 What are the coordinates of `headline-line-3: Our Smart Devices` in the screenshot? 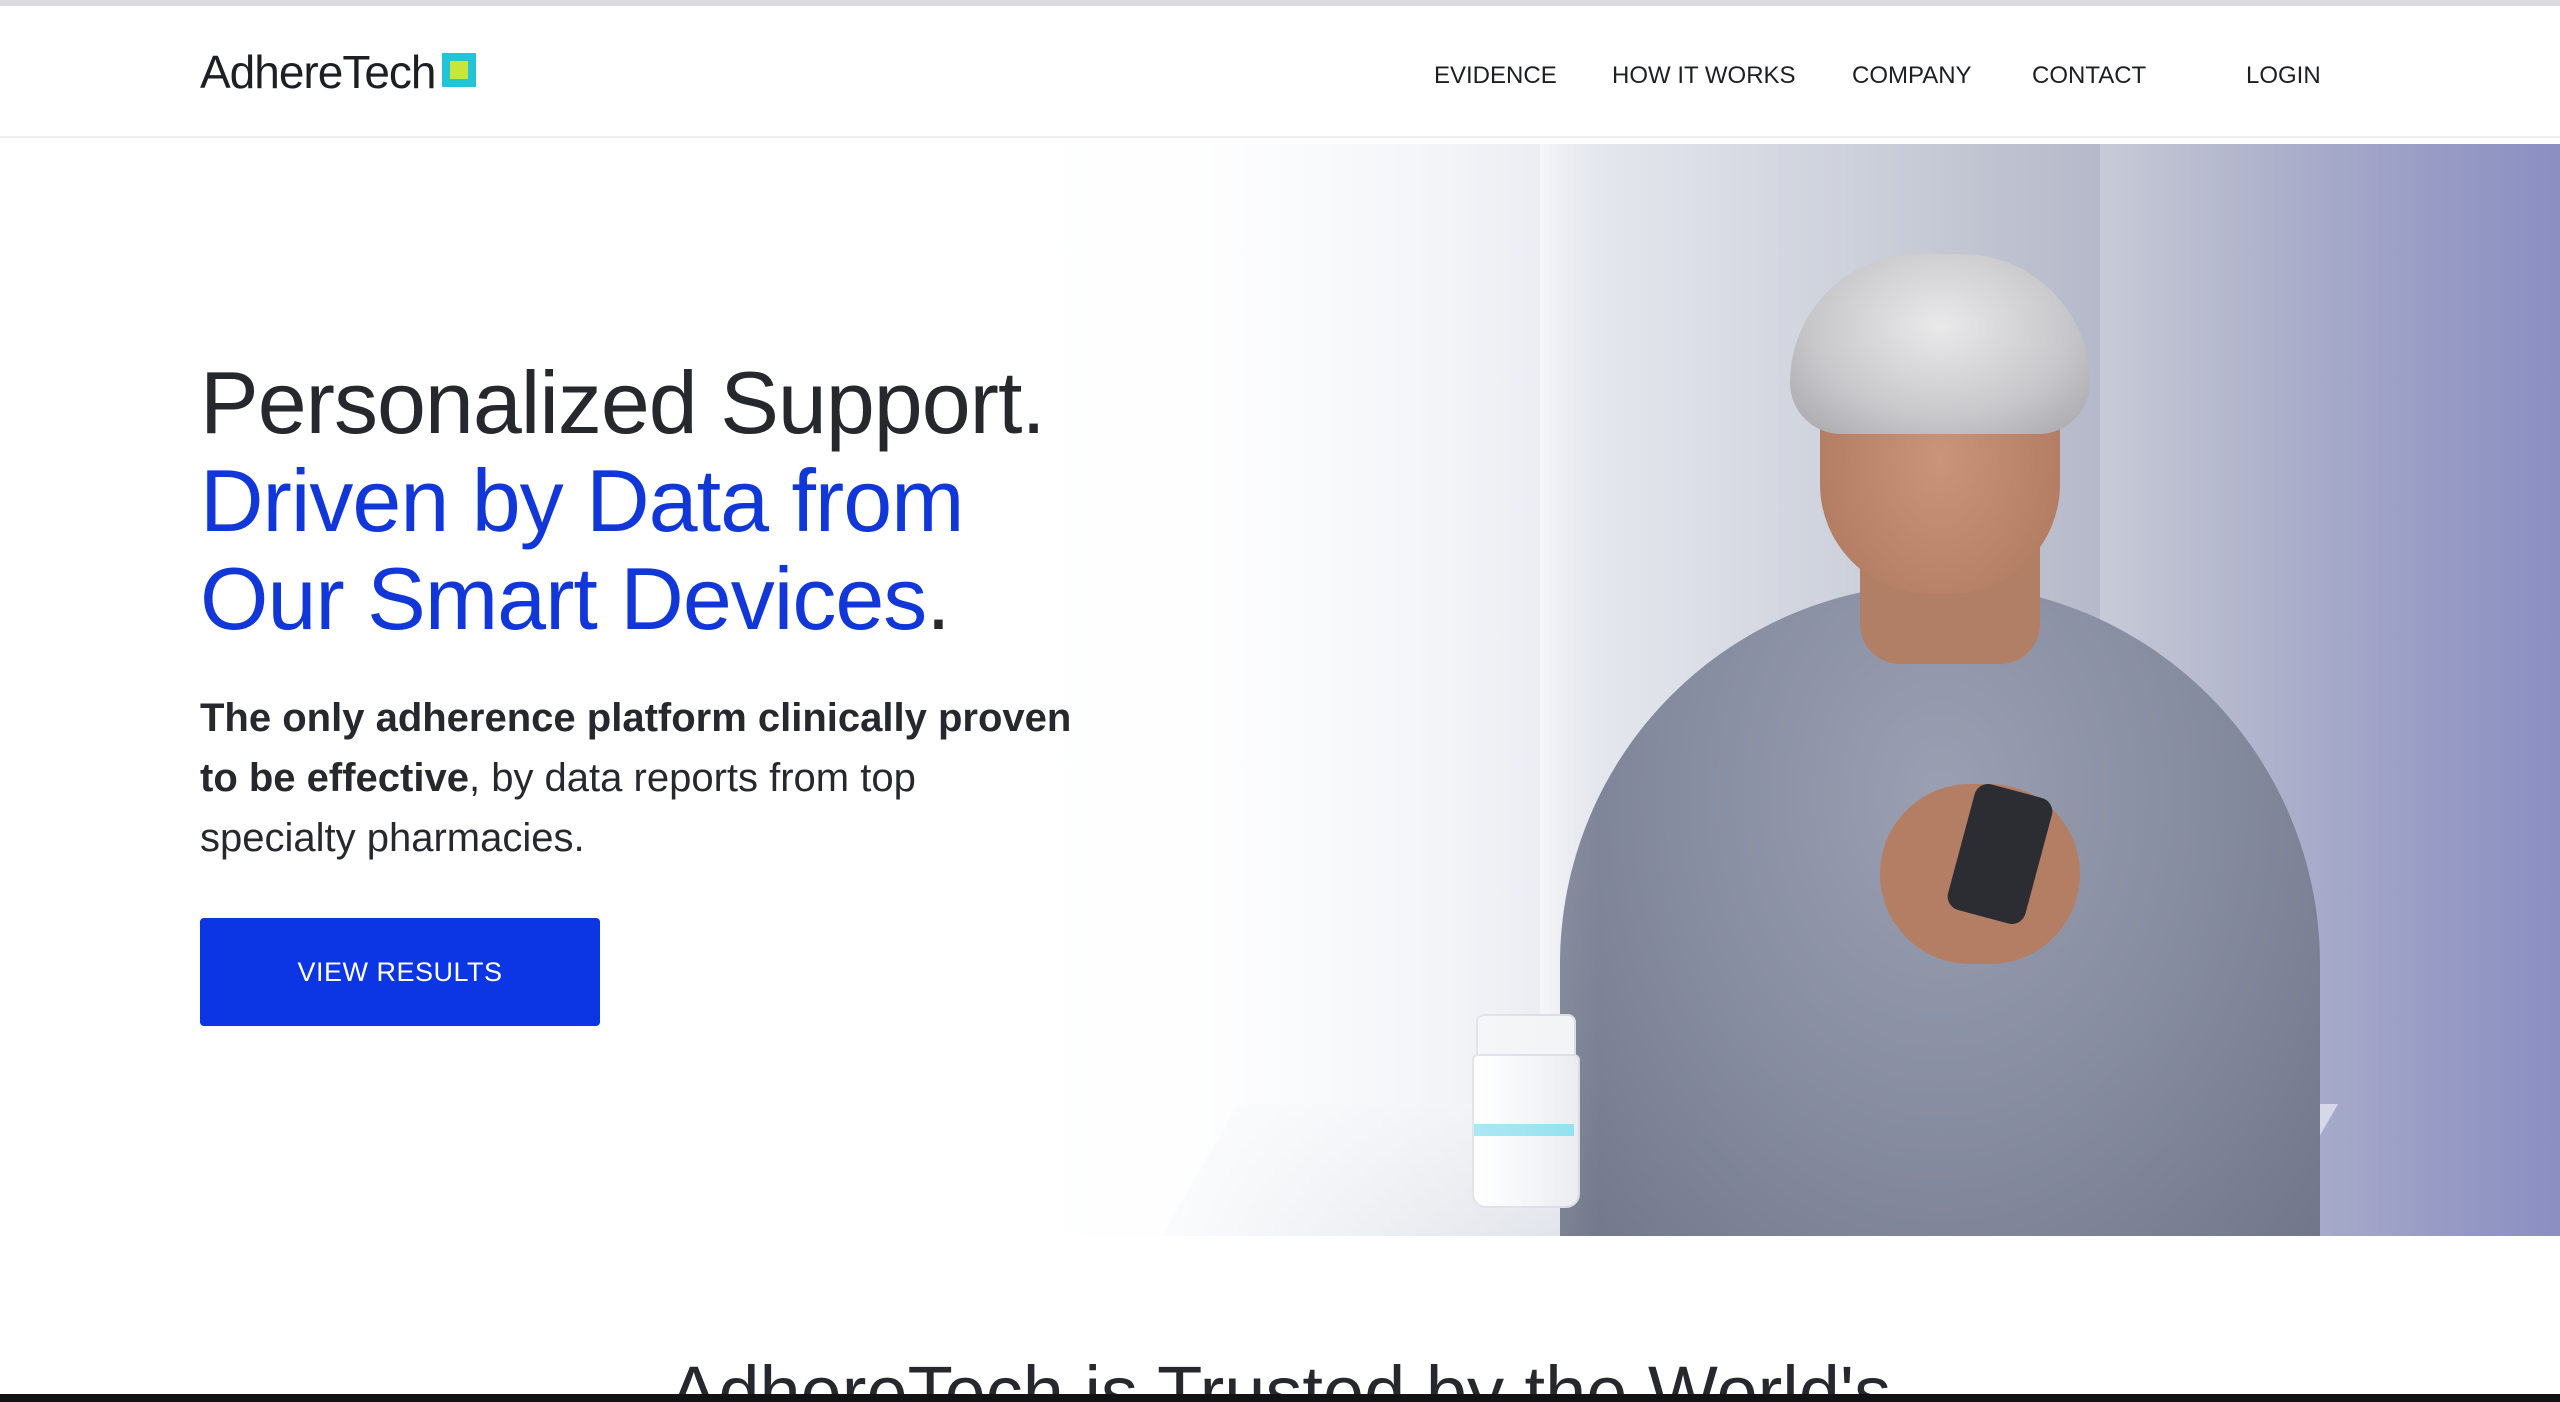 It's located at (563, 598).